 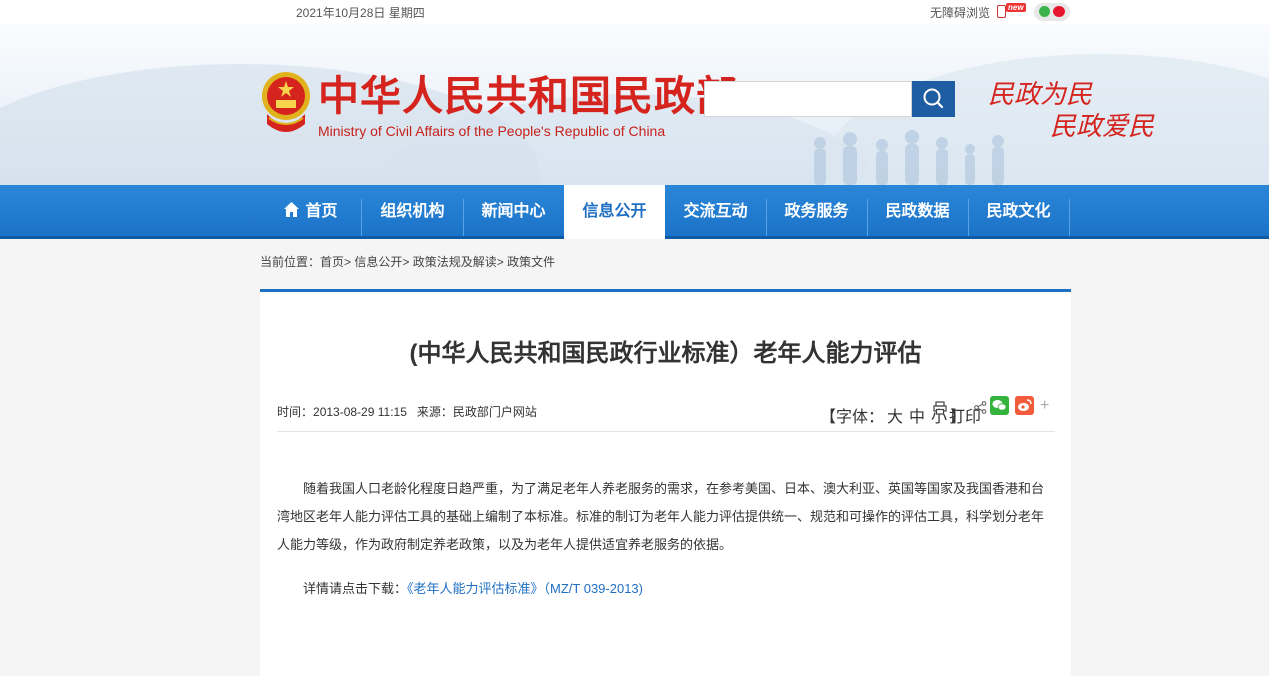 I want to click on weibo-glyph-icon, so click(x=1025, y=405).